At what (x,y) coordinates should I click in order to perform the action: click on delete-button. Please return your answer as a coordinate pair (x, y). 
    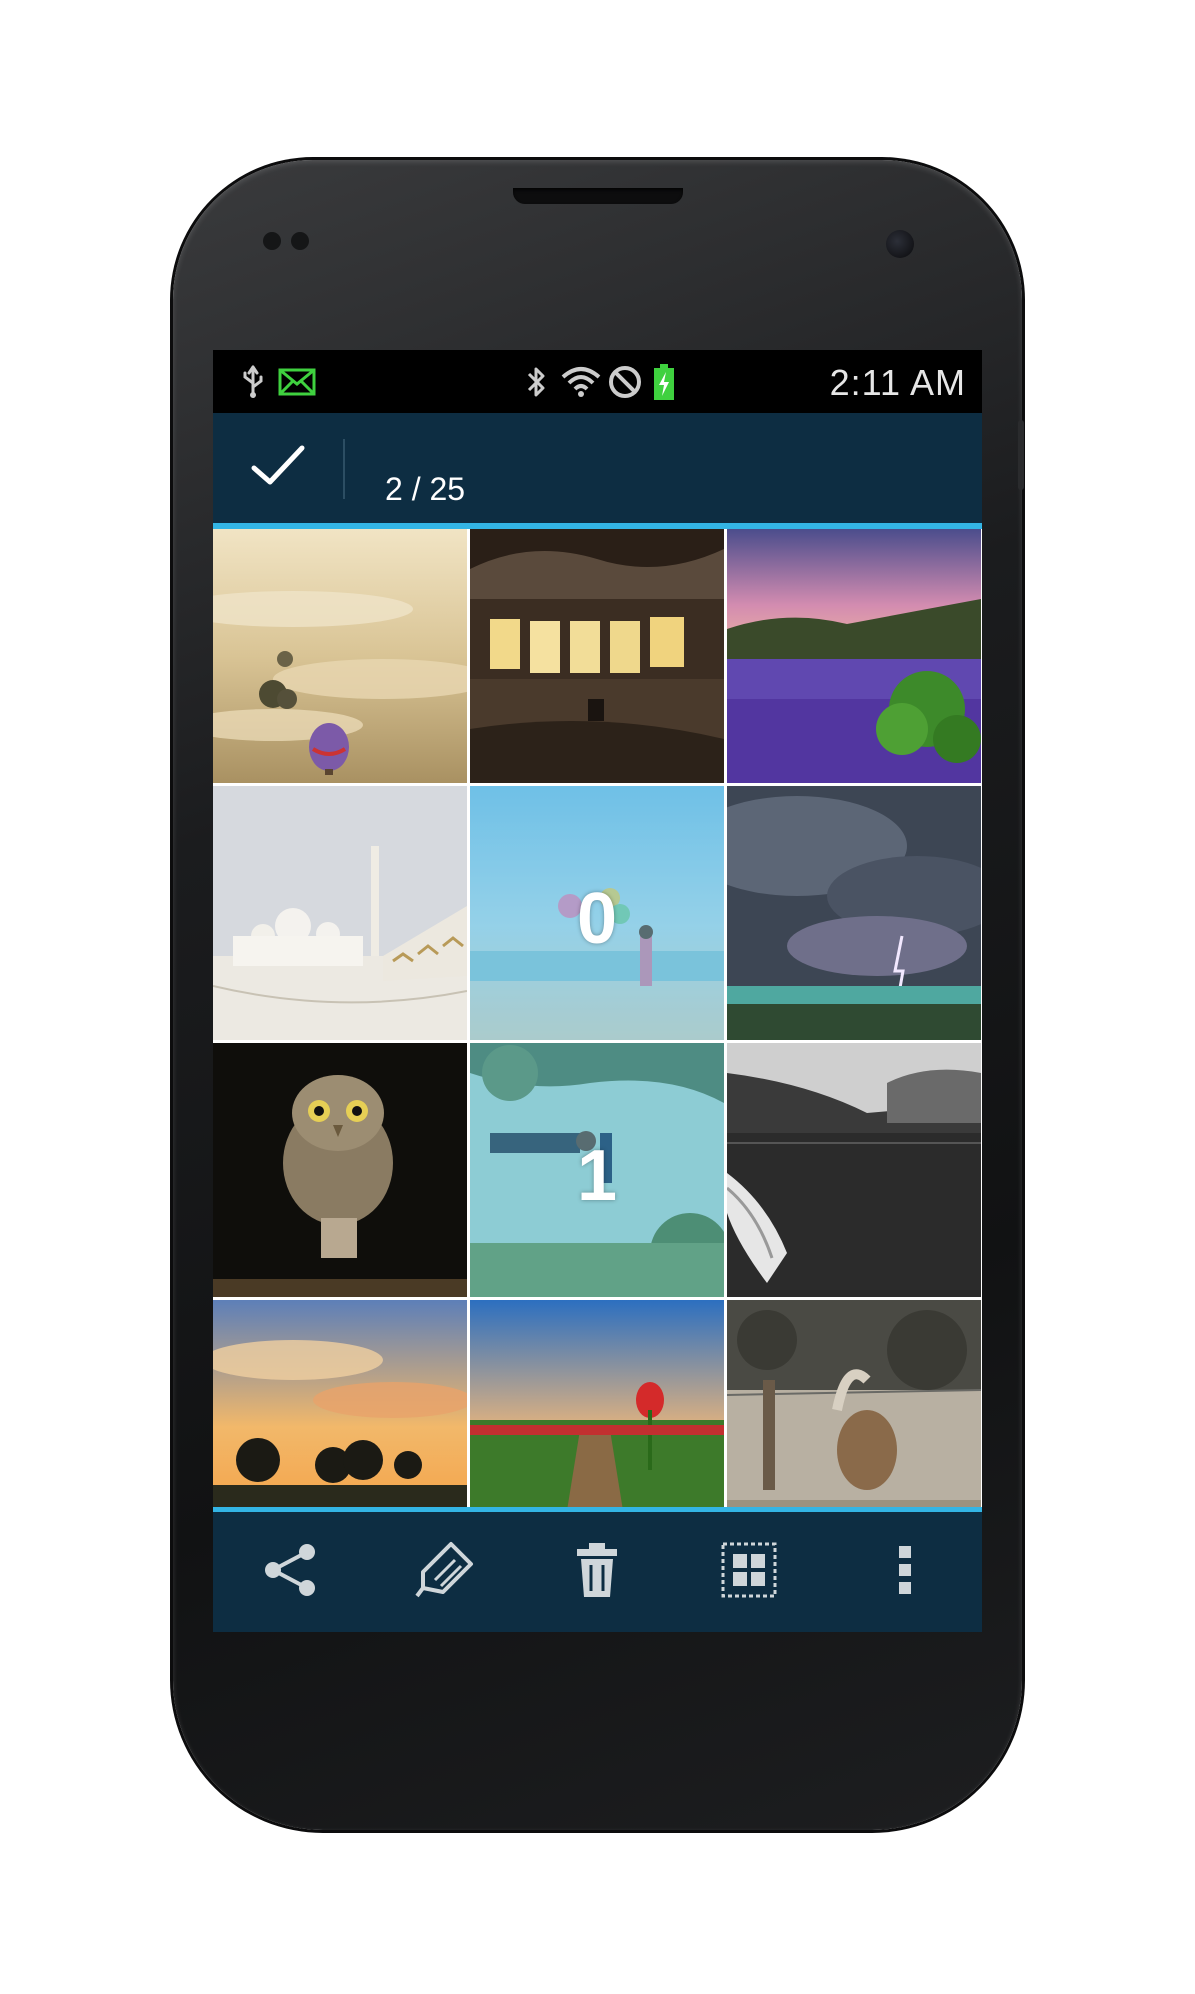
    Looking at the image, I should click on (597, 1572).